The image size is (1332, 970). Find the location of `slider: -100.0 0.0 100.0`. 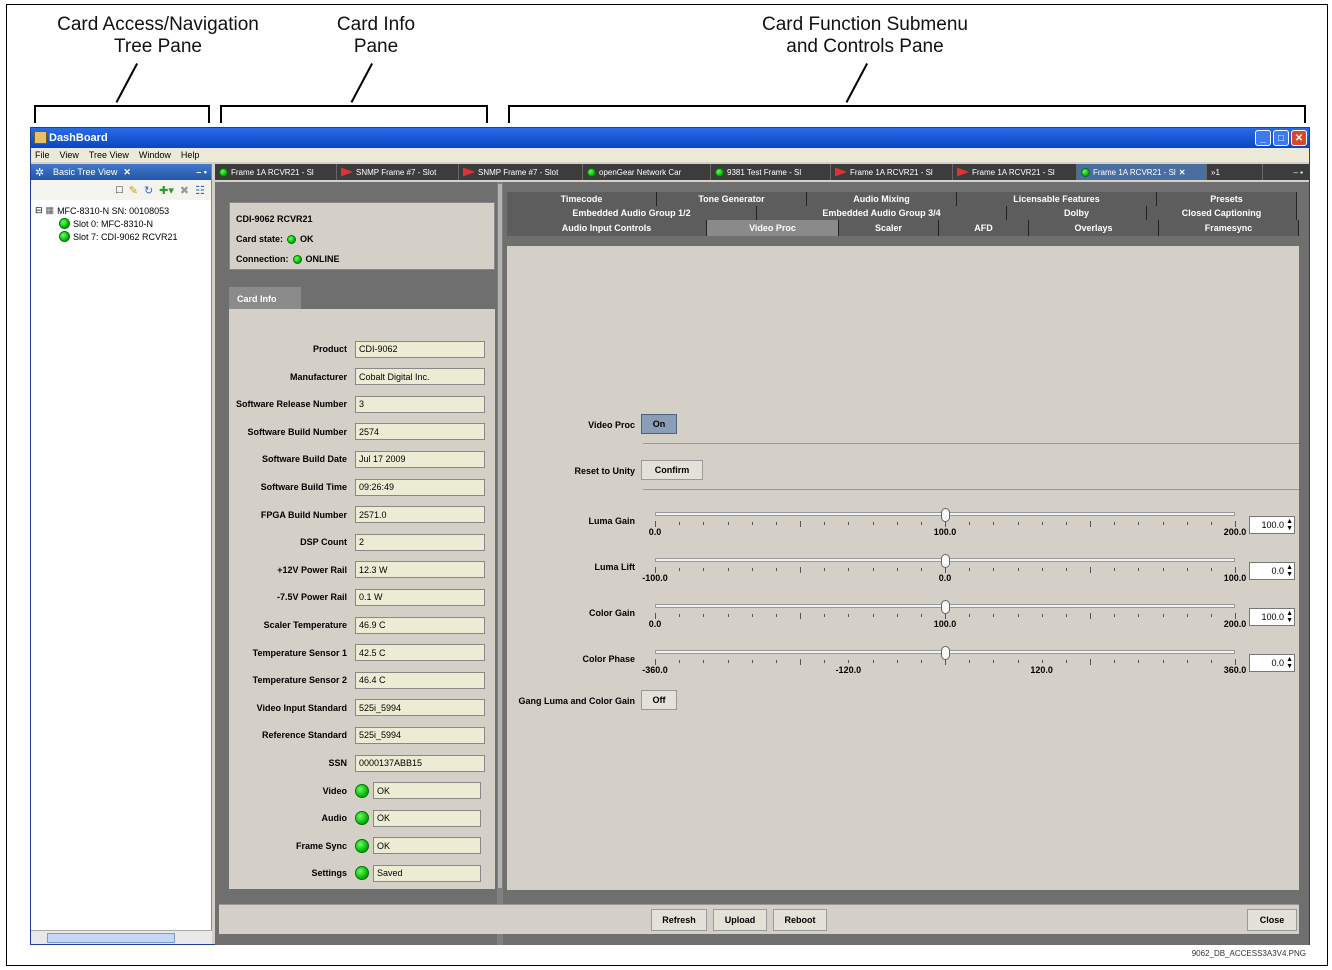

slider: -100.0 0.0 100.0 is located at coordinates (944, 568).